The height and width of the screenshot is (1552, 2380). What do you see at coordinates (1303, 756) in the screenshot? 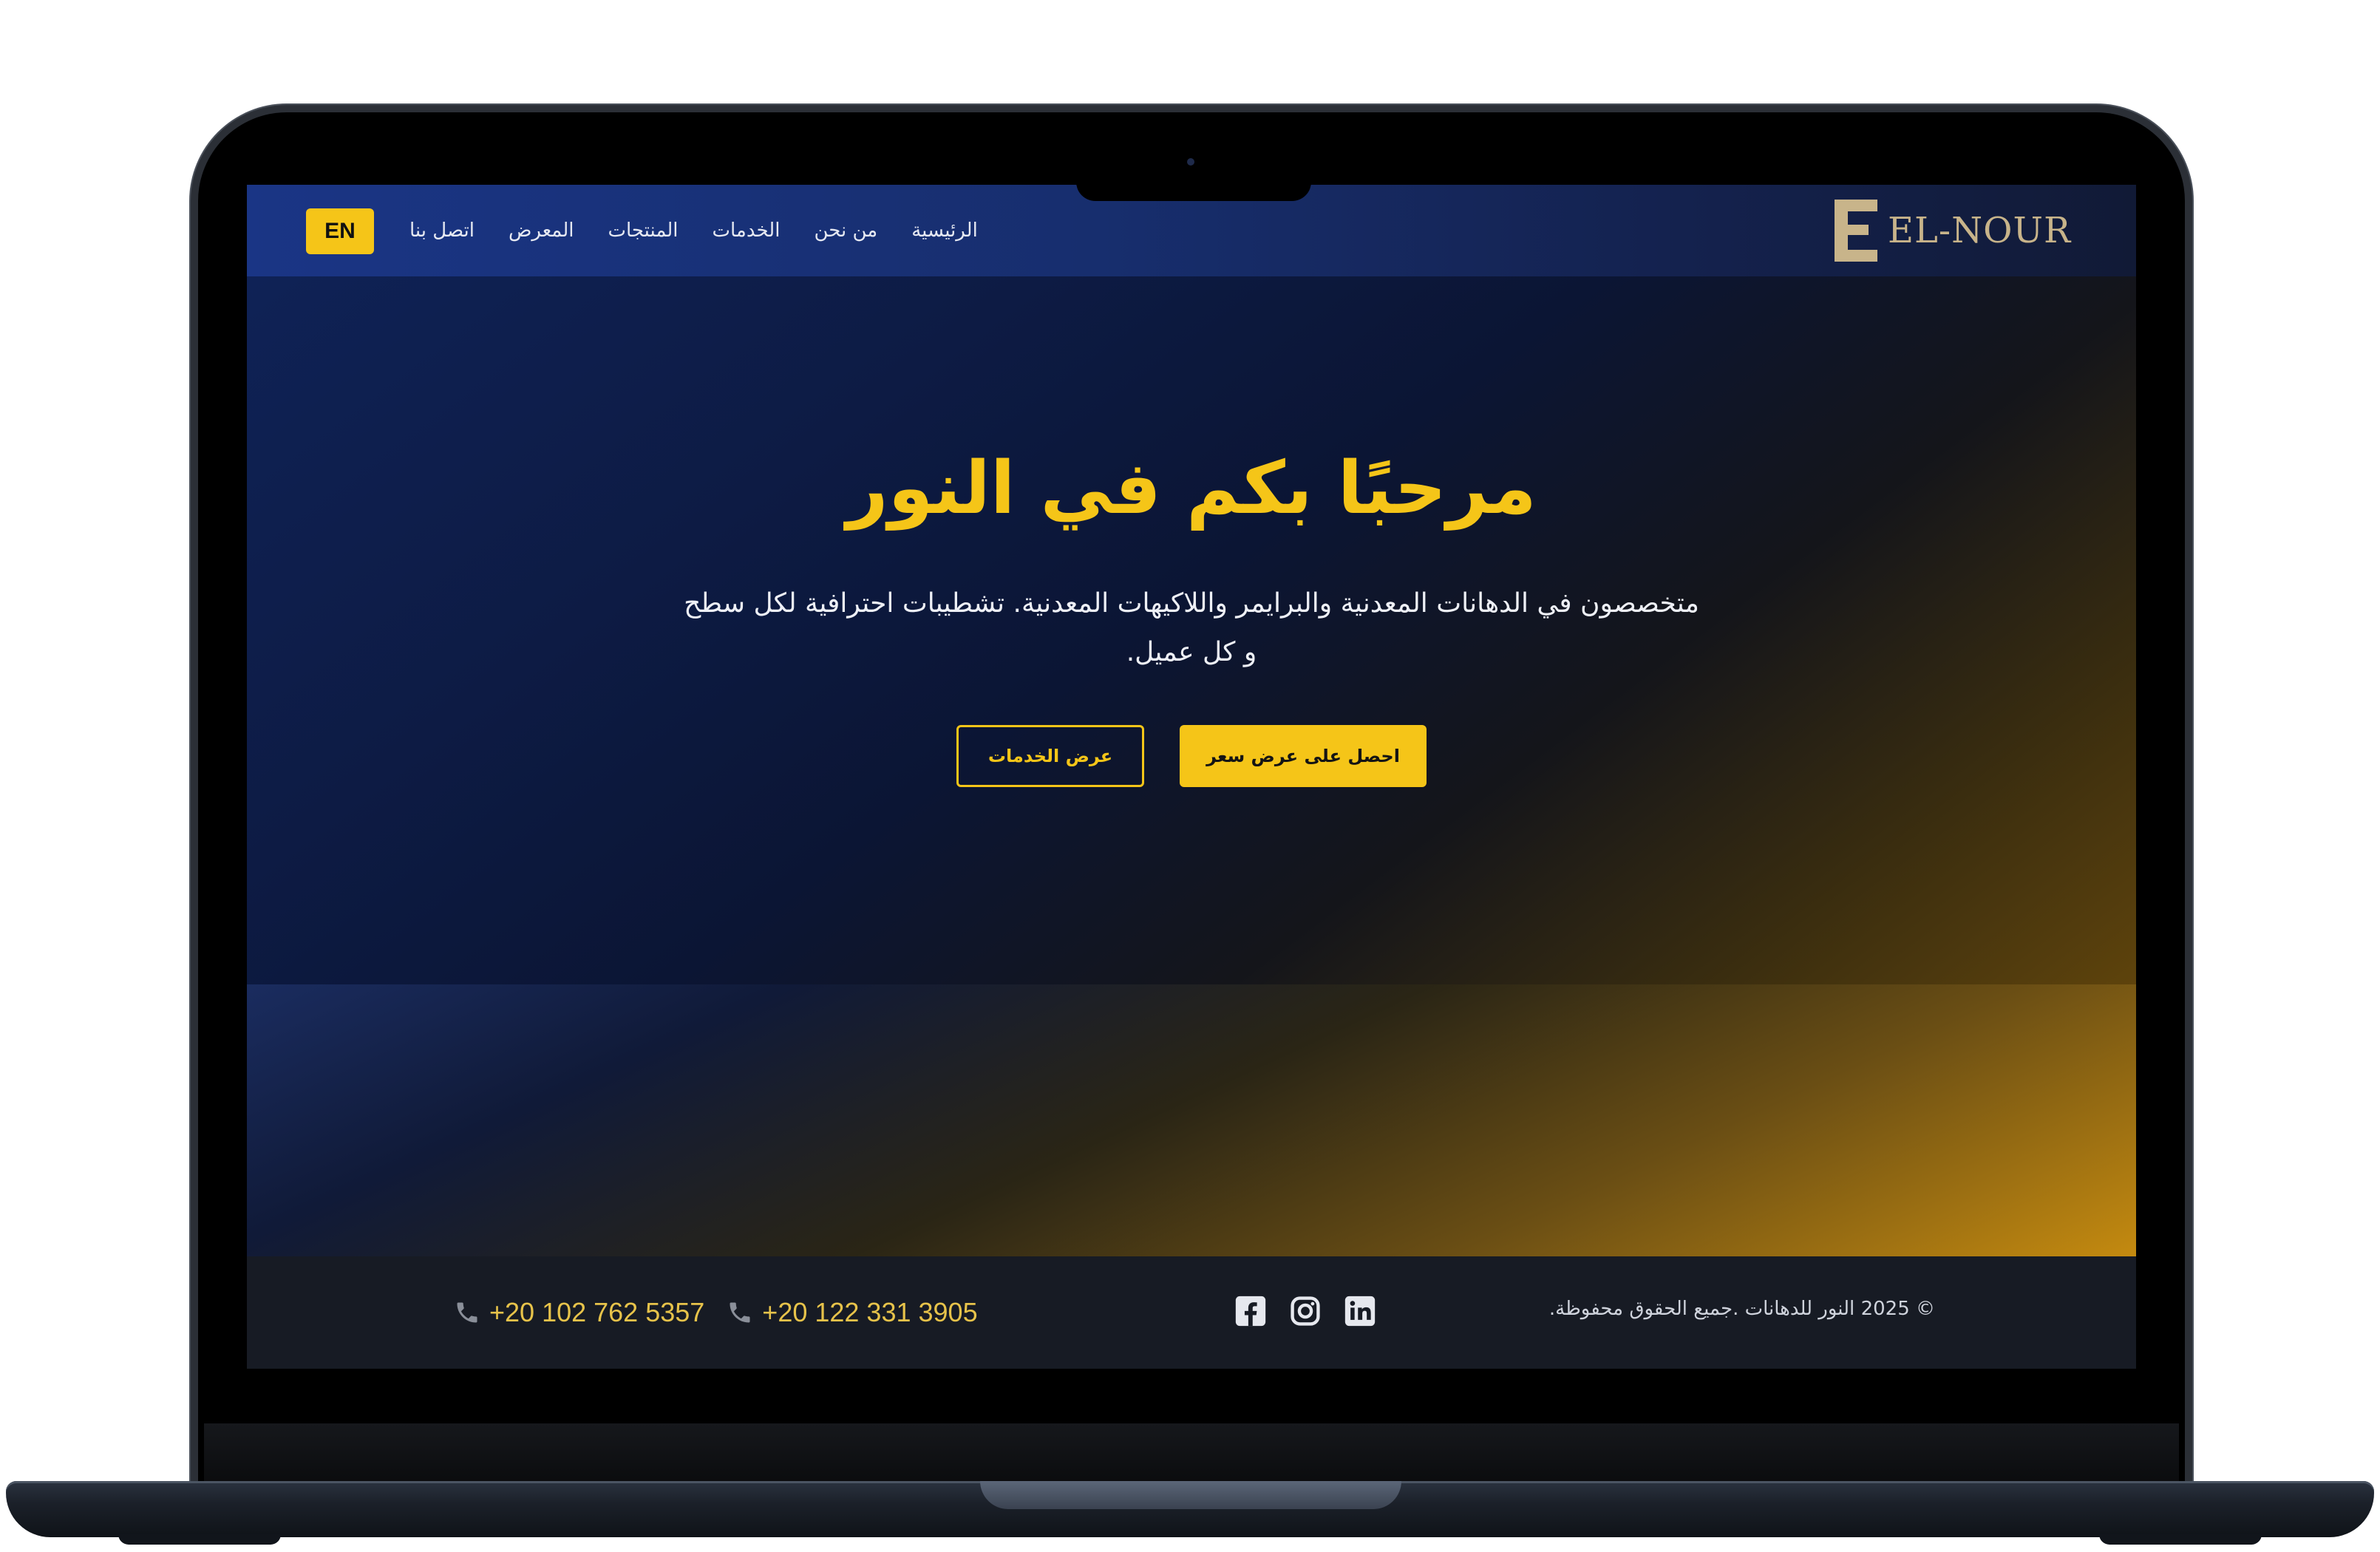
I see `get-quote-button: احصل على عرض سعر` at bounding box center [1303, 756].